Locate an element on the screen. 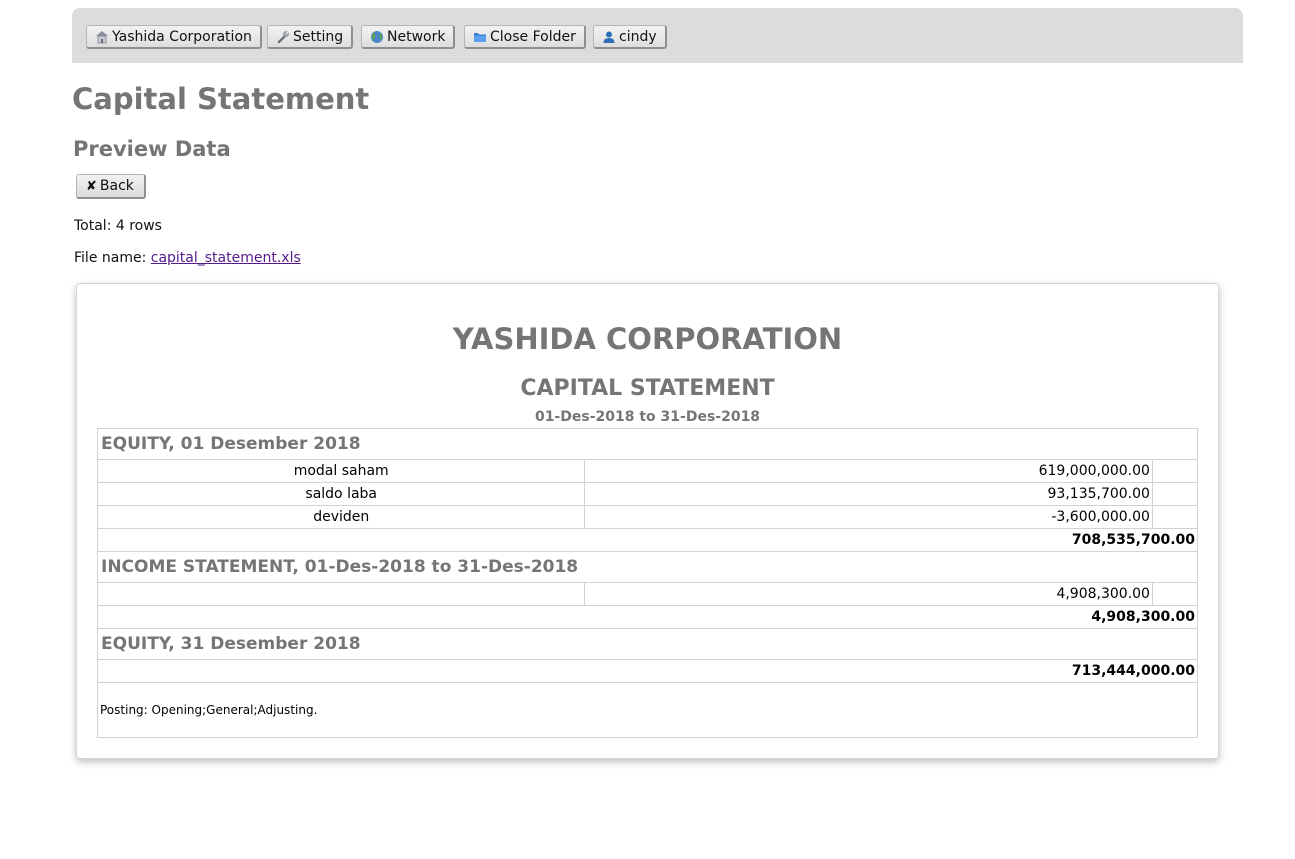 The width and height of the screenshot is (1295, 859). table-row: deviden -3,600,000.00 is located at coordinates (647, 517).